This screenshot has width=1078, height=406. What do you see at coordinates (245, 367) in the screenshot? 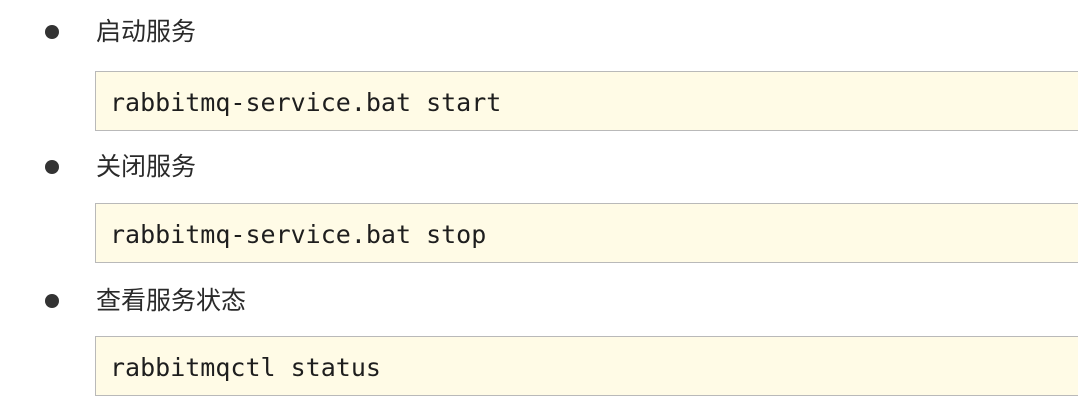
I see `code-command: rabbitmqctl status` at bounding box center [245, 367].